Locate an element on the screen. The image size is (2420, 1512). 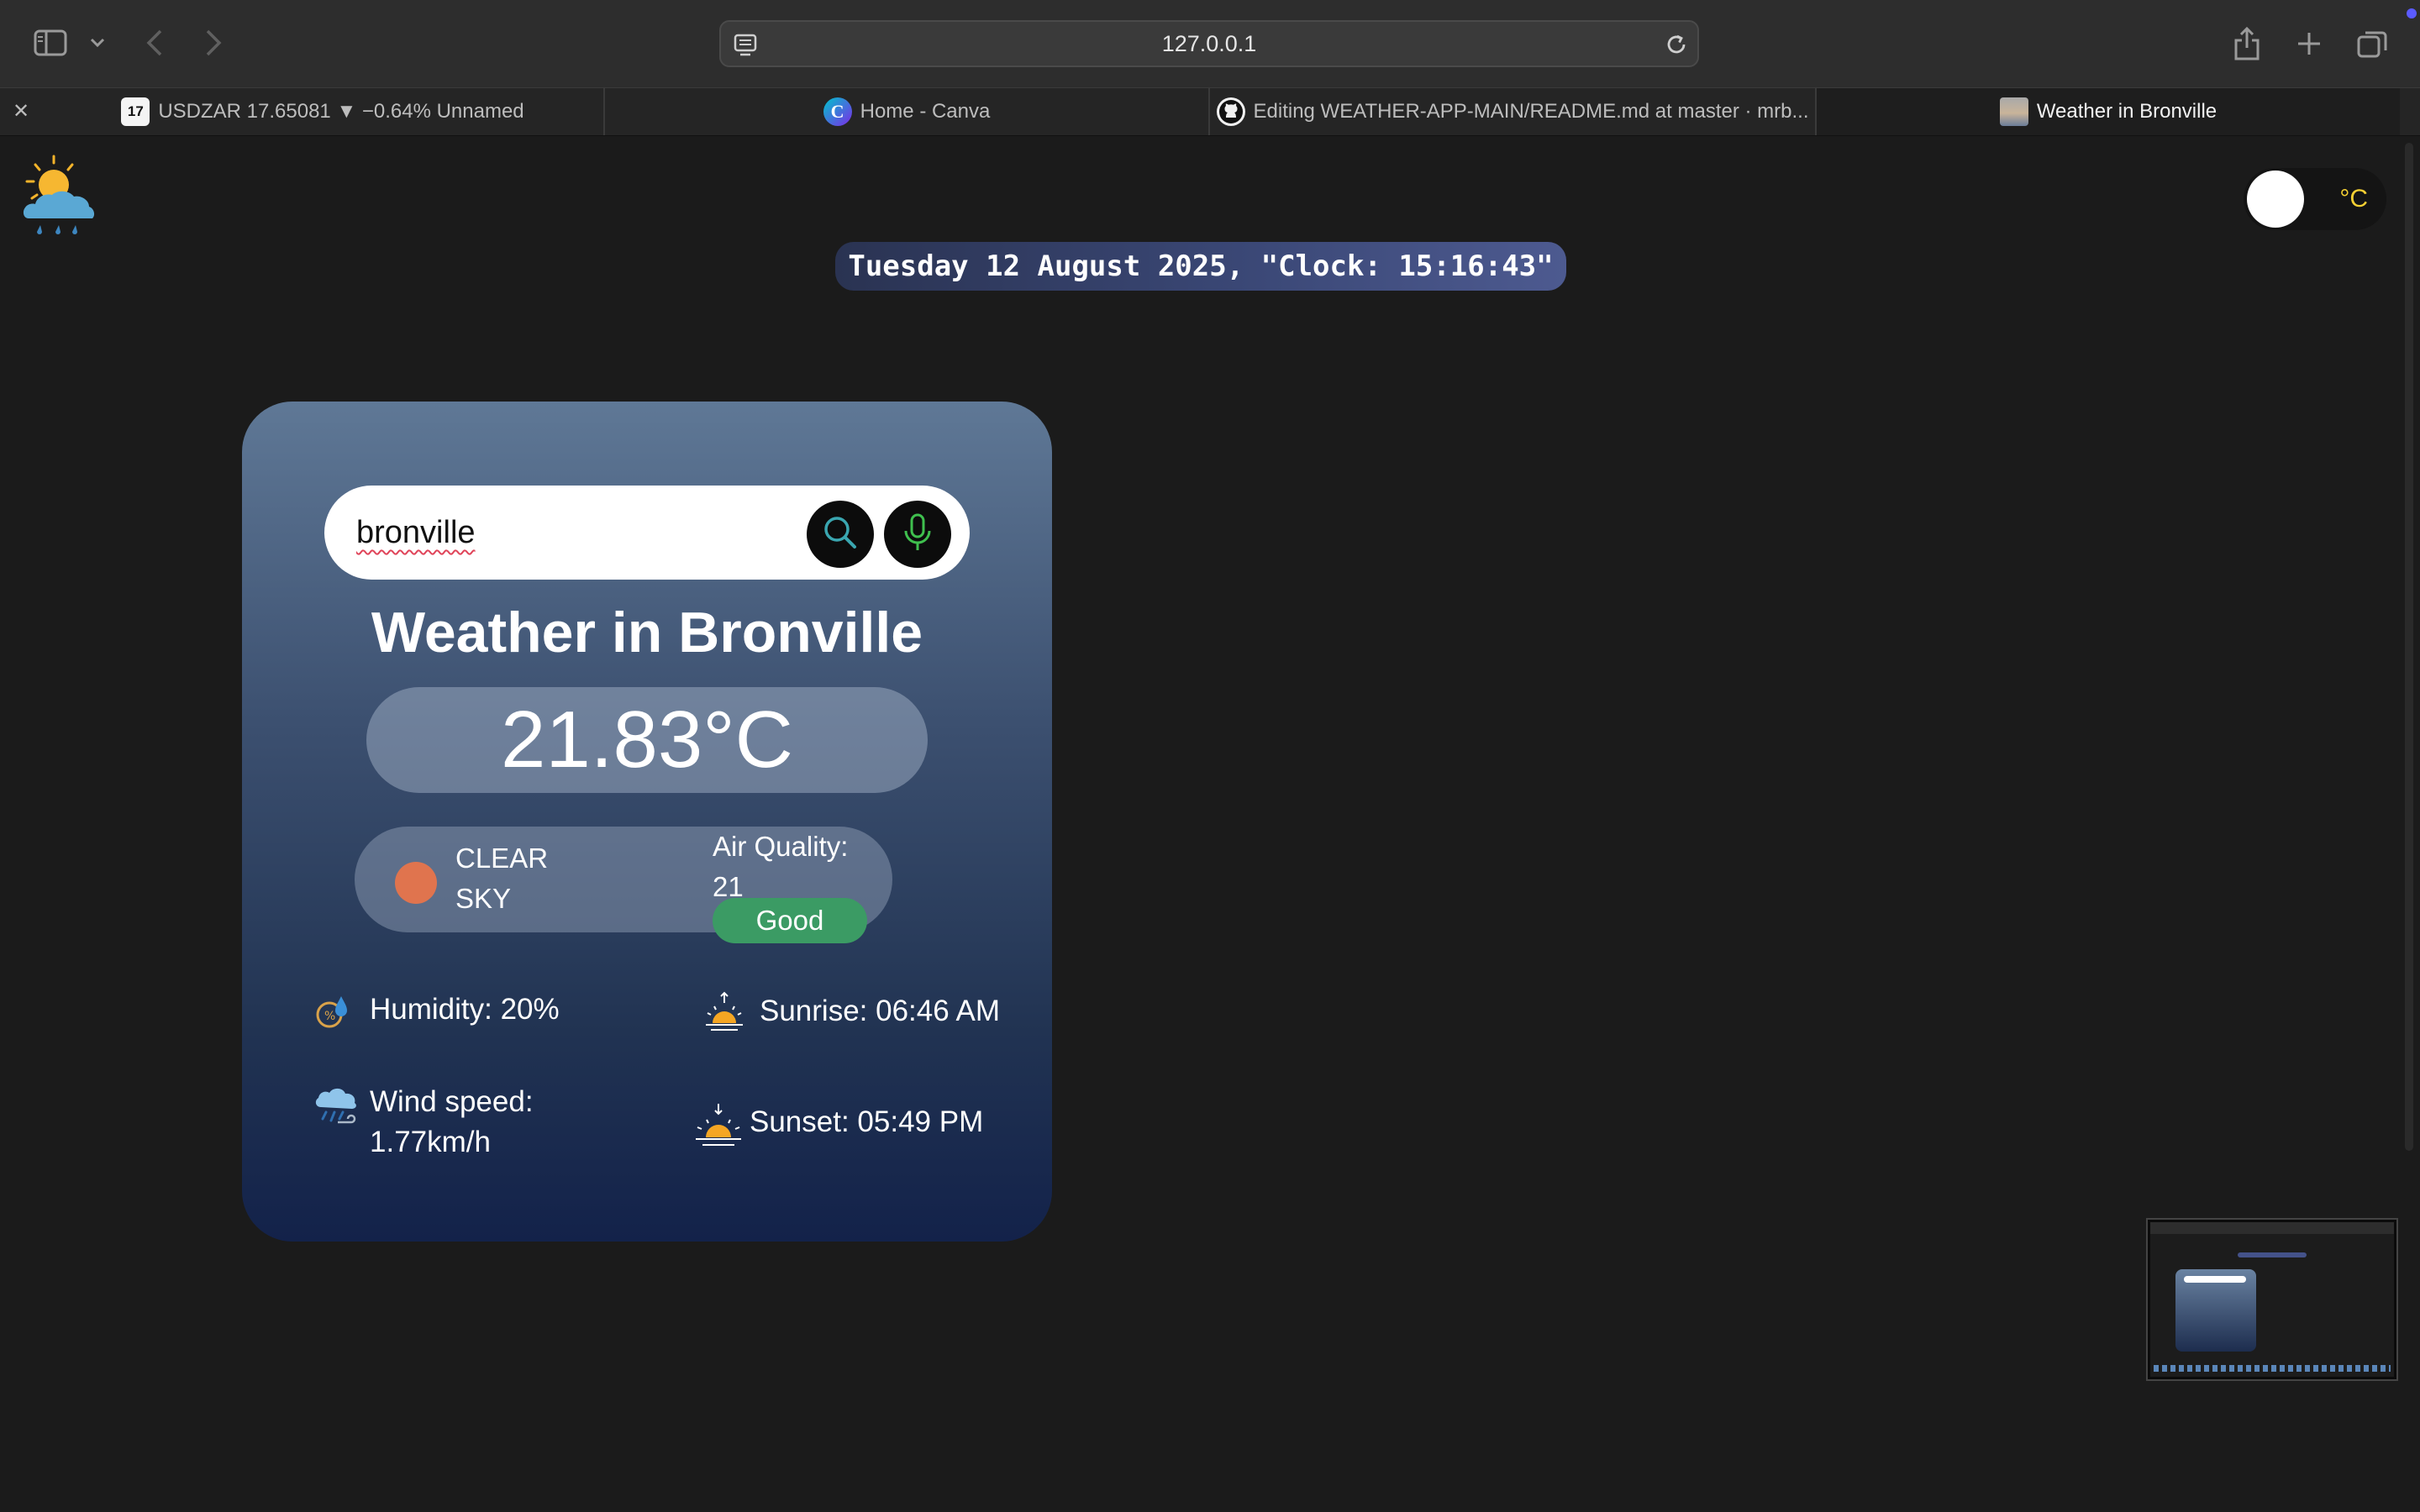
sunrise-stat: Sunrise: 06:46 AM is located at coordinates (851, 1013).